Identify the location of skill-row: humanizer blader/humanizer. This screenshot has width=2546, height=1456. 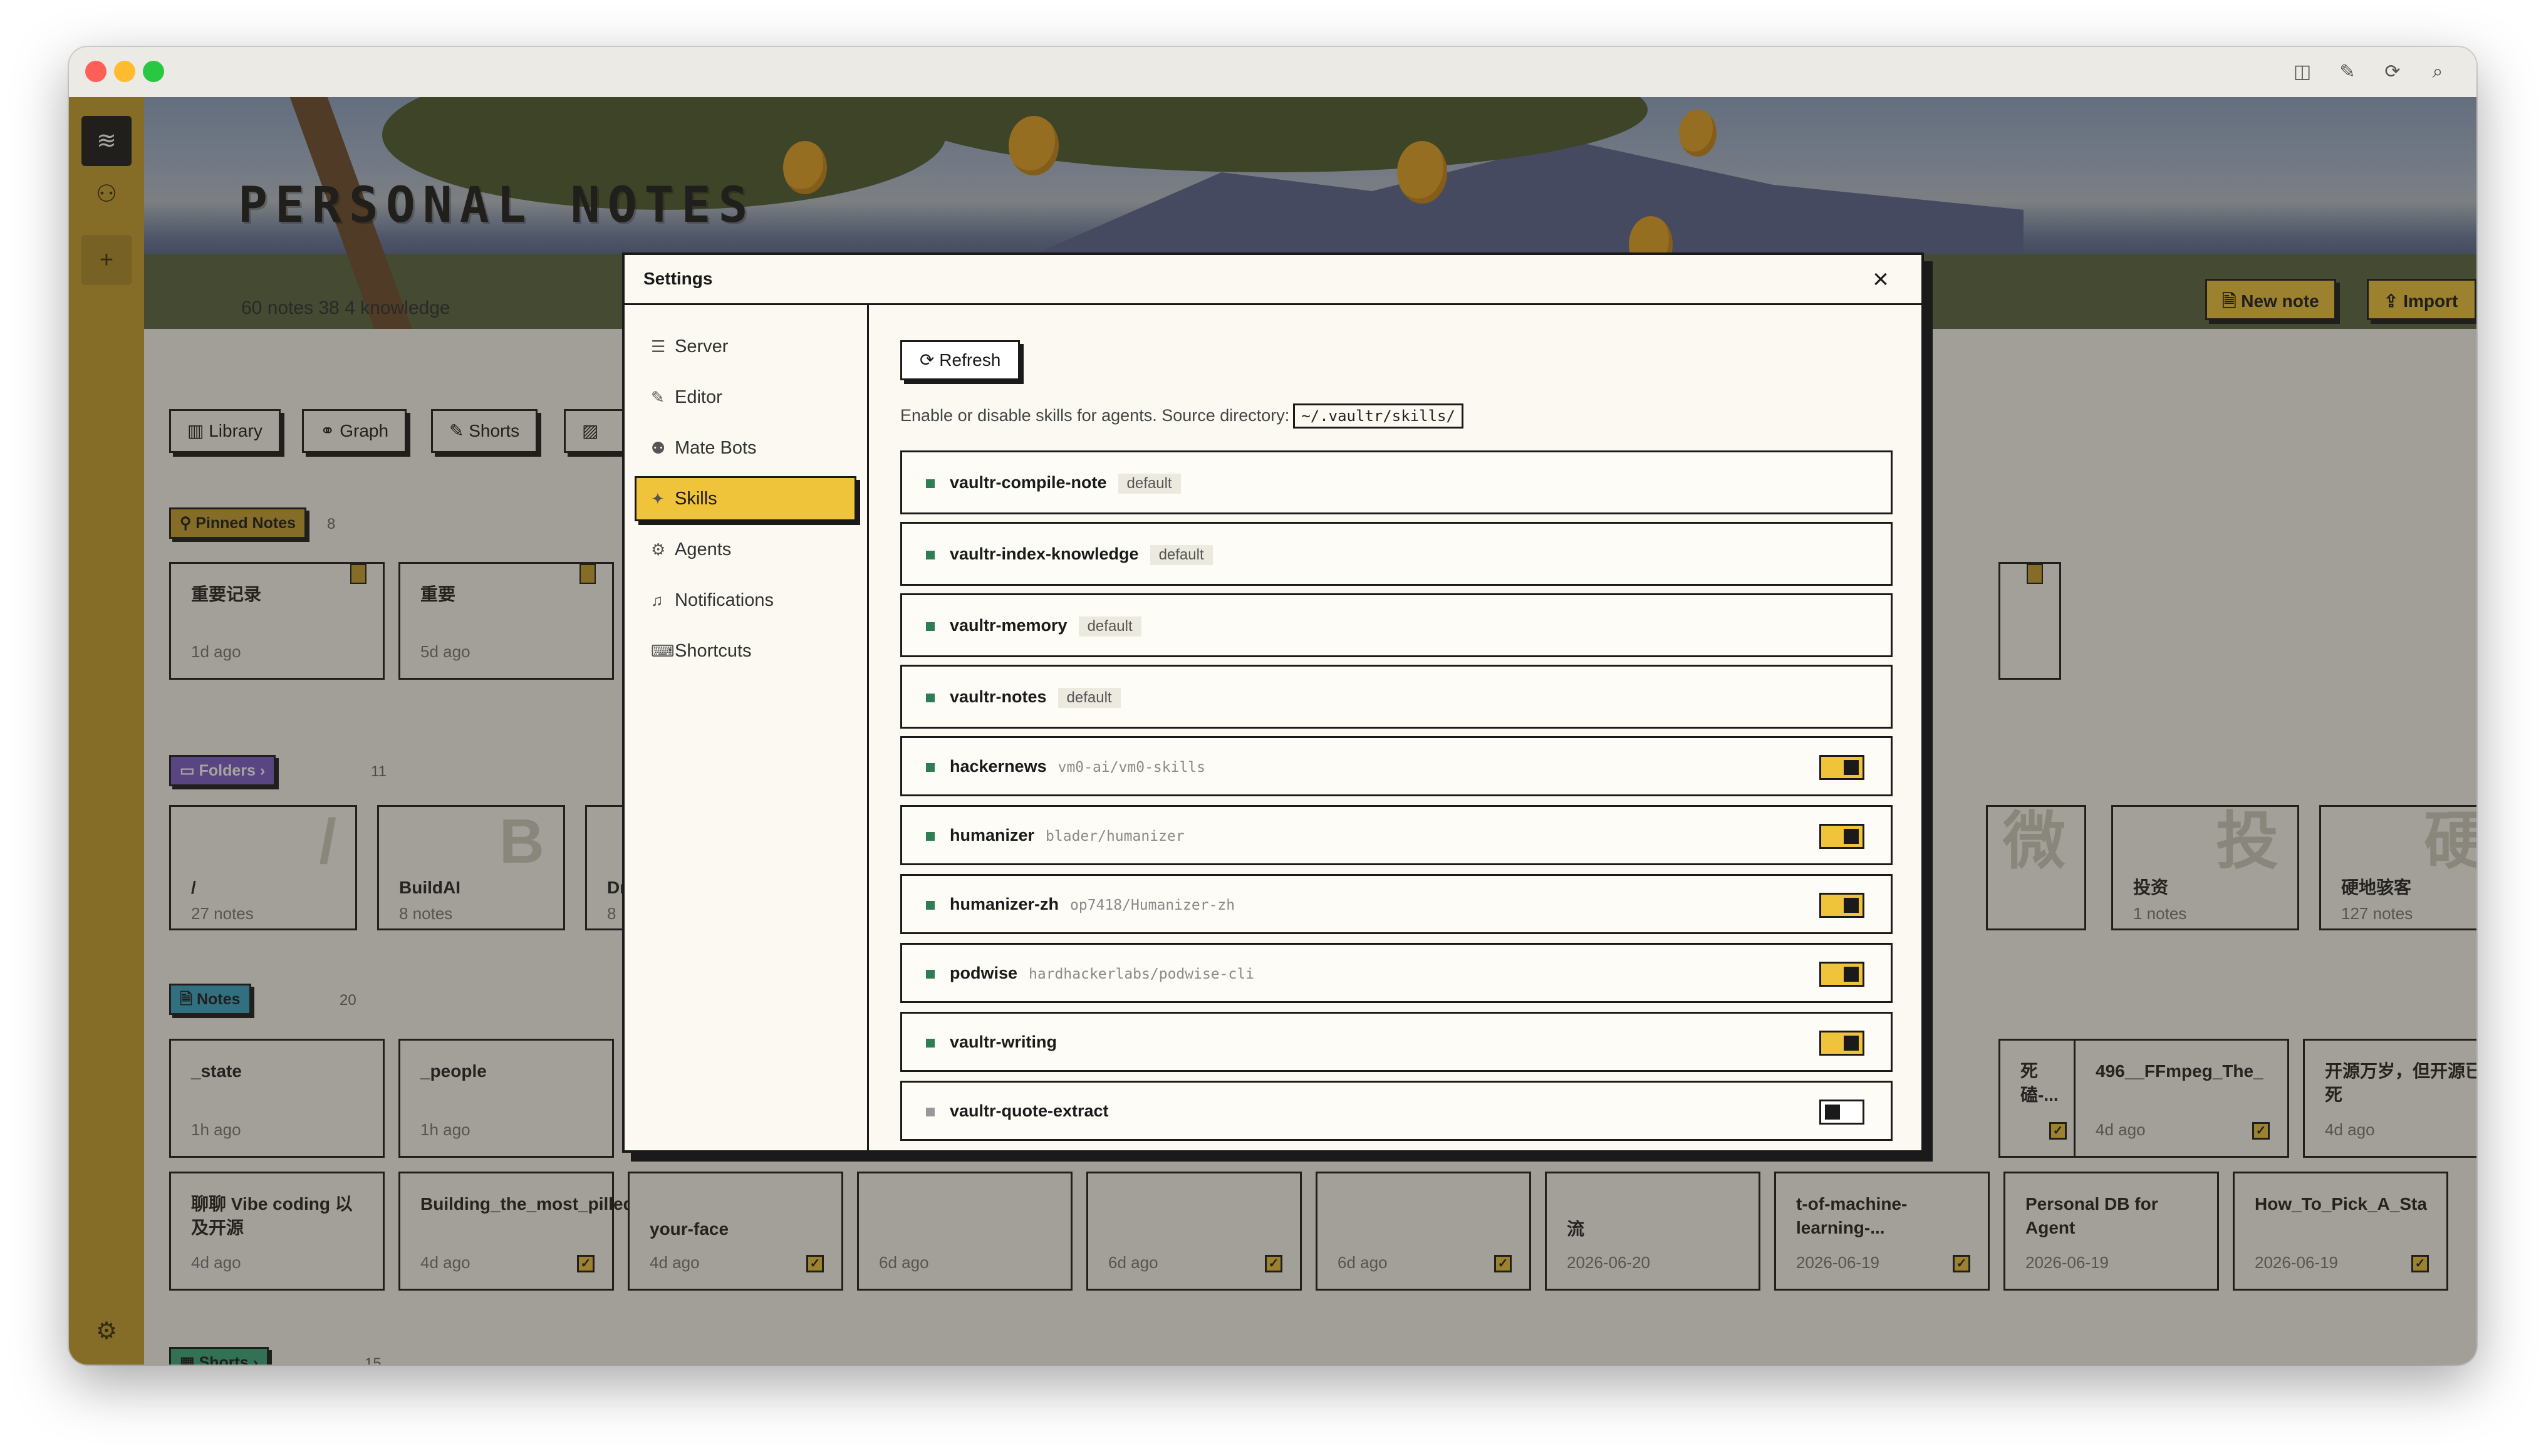
(1396, 835).